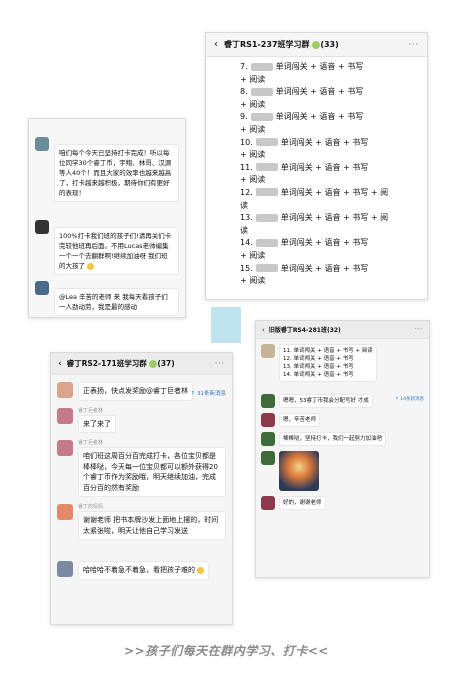 The width and height of the screenshot is (453, 681). I want to click on message-bubble: 好的，谢谢老师, so click(302, 503).